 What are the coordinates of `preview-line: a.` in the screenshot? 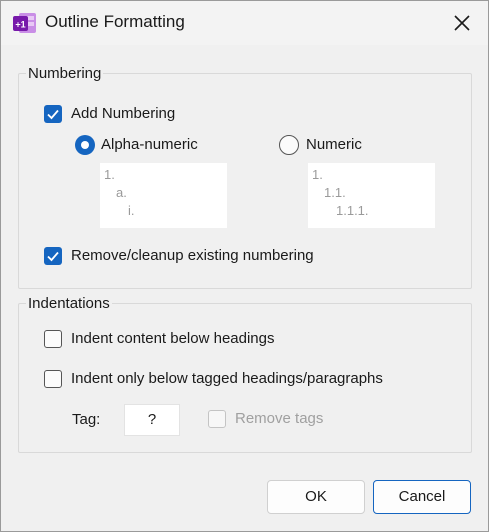 It's located at (121, 192).